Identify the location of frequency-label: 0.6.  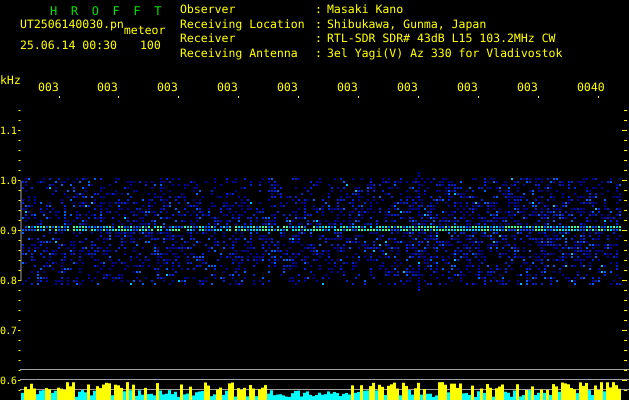
(8, 381).